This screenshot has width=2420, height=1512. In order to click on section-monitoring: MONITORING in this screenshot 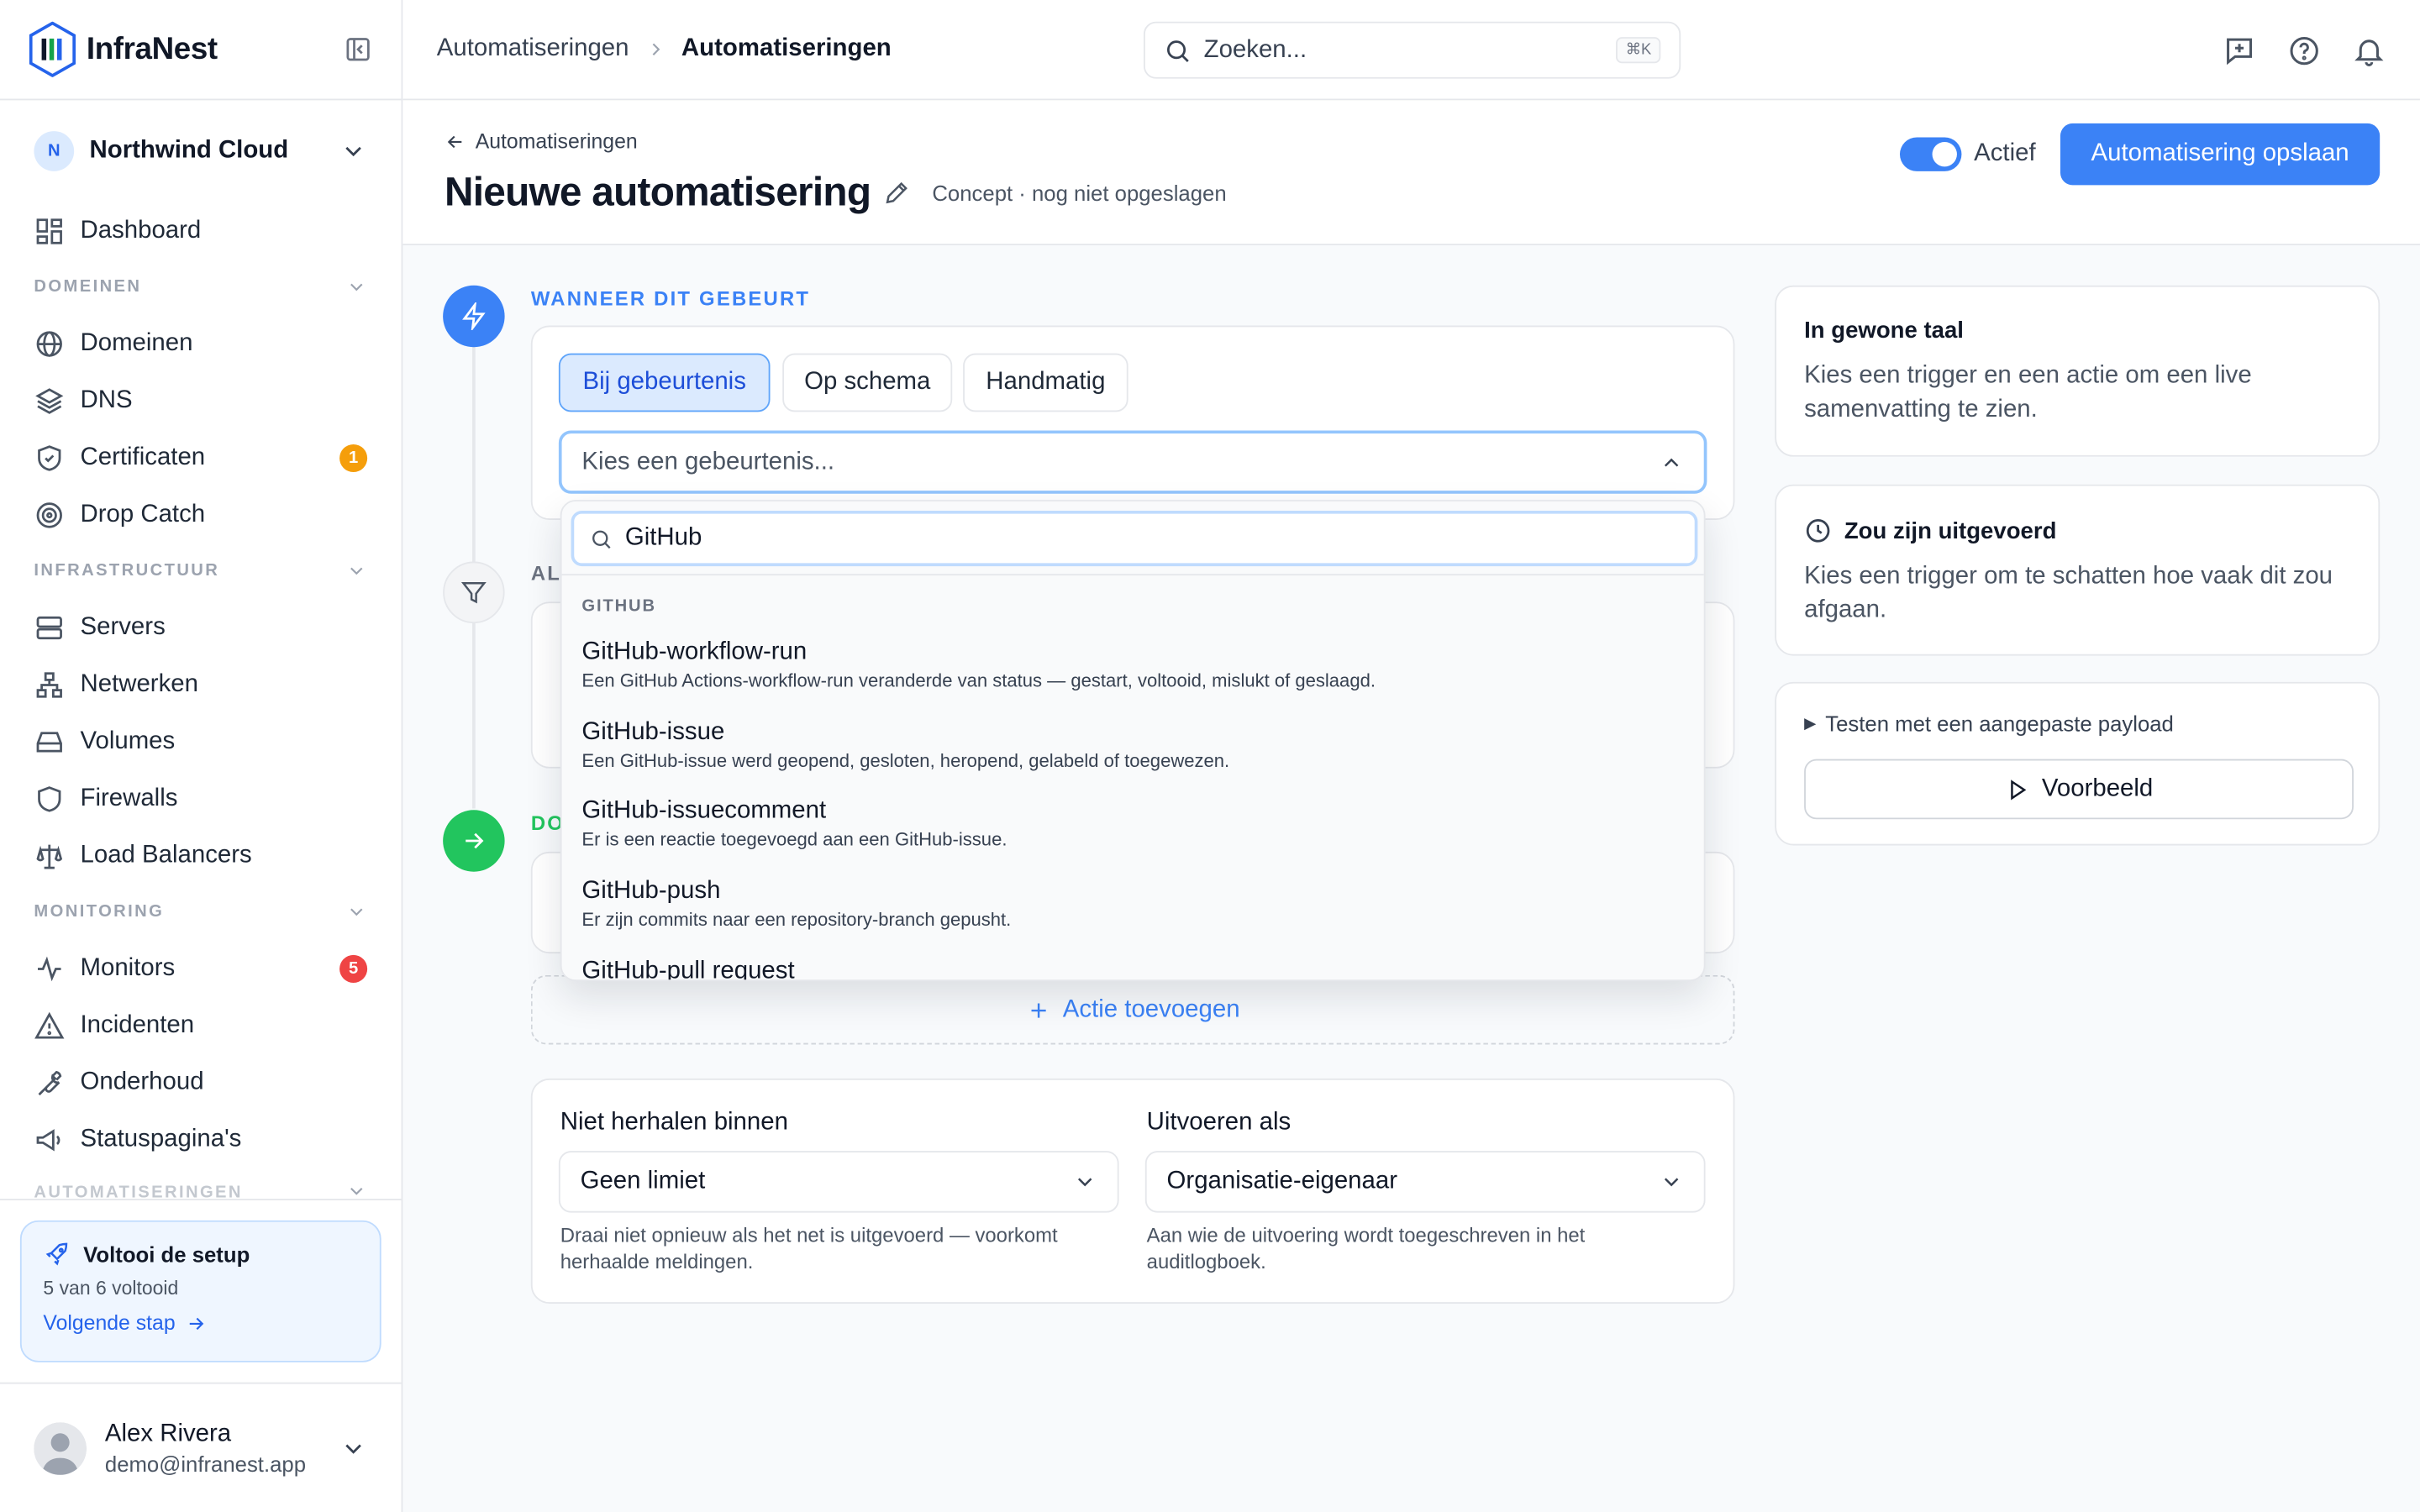, I will do `click(201, 911)`.